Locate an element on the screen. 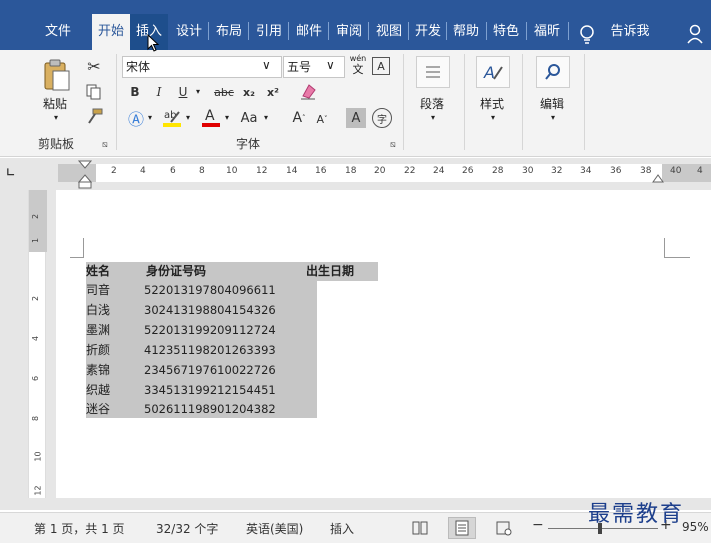  bold-button: B is located at coordinates (135, 92).